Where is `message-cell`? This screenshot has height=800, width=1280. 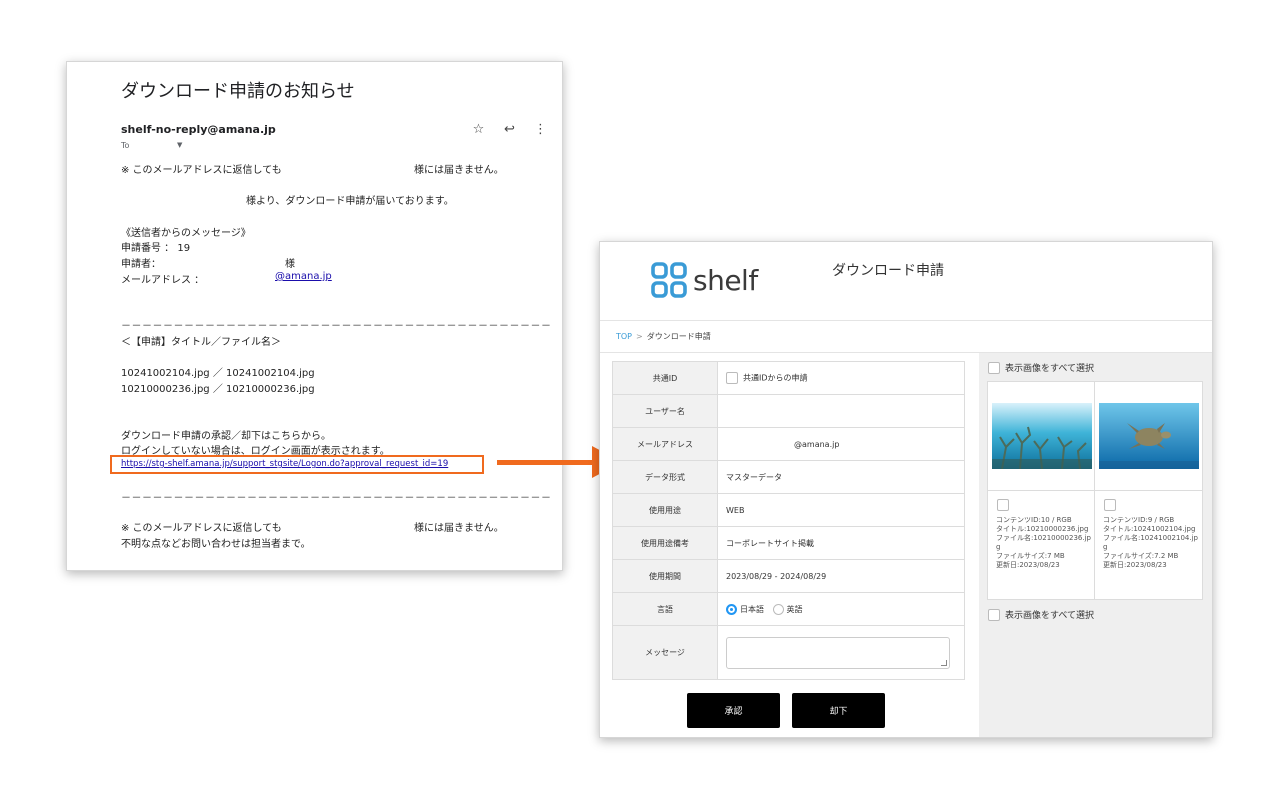
message-cell is located at coordinates (841, 652).